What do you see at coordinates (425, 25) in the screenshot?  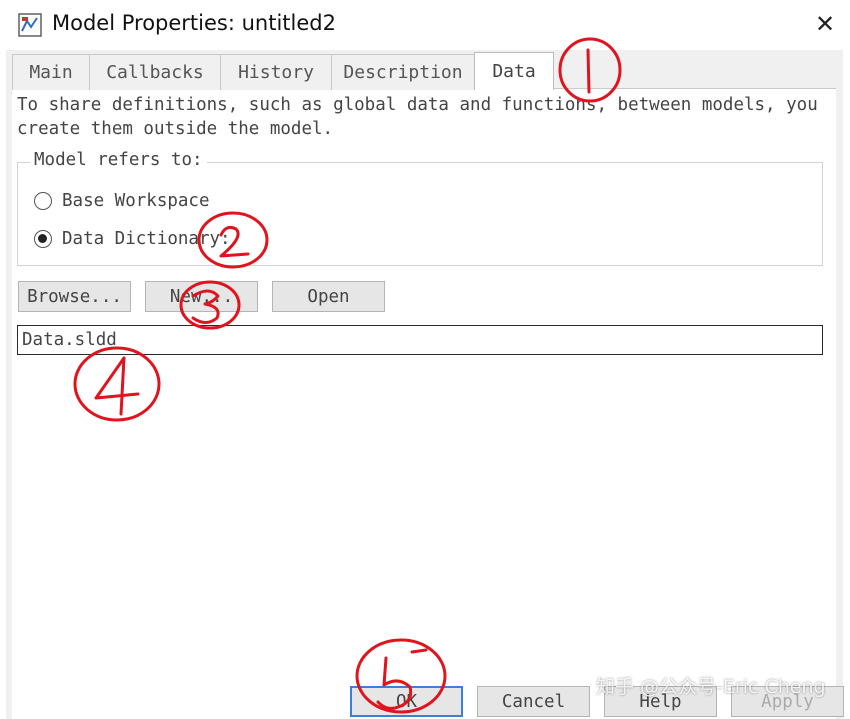 I see `title-bar: Model Properties: untitled2 ✕` at bounding box center [425, 25].